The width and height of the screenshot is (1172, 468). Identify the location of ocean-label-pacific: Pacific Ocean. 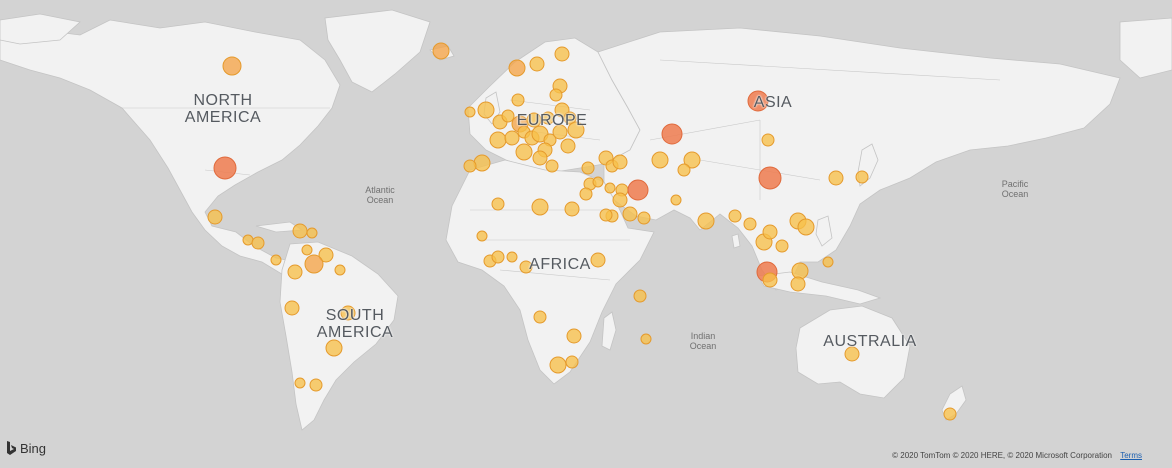
(1015, 189).